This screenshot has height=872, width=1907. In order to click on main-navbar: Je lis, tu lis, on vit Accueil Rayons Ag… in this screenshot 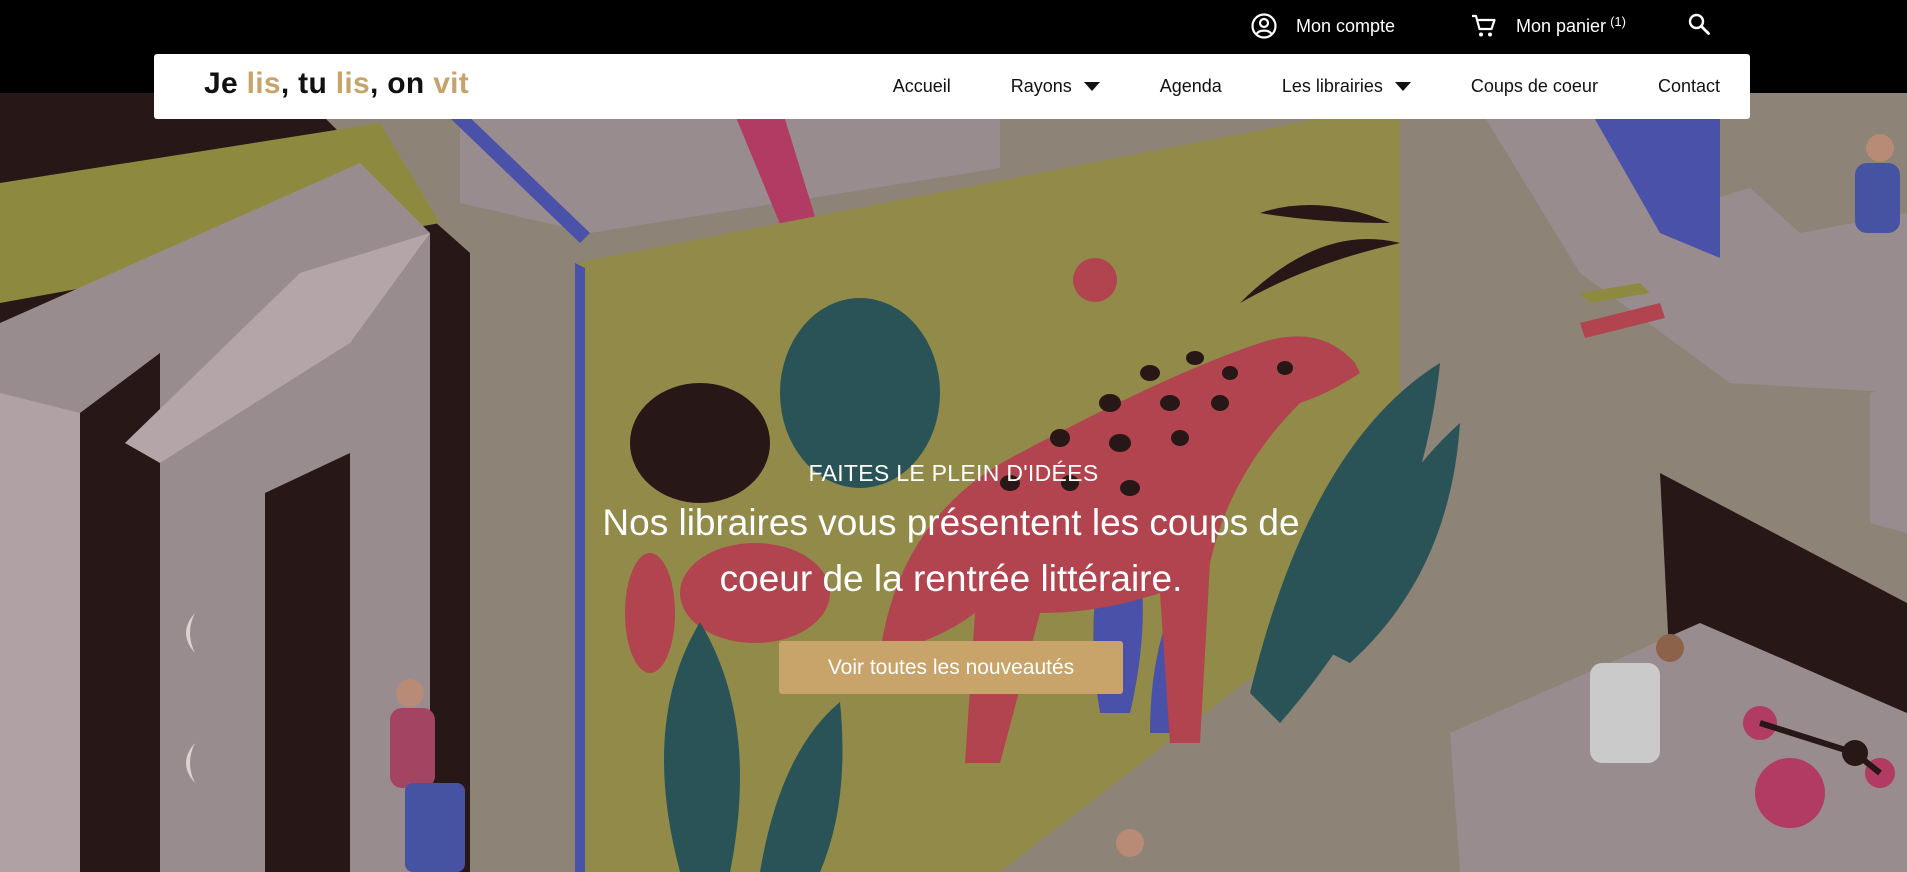, I will do `click(952, 86)`.